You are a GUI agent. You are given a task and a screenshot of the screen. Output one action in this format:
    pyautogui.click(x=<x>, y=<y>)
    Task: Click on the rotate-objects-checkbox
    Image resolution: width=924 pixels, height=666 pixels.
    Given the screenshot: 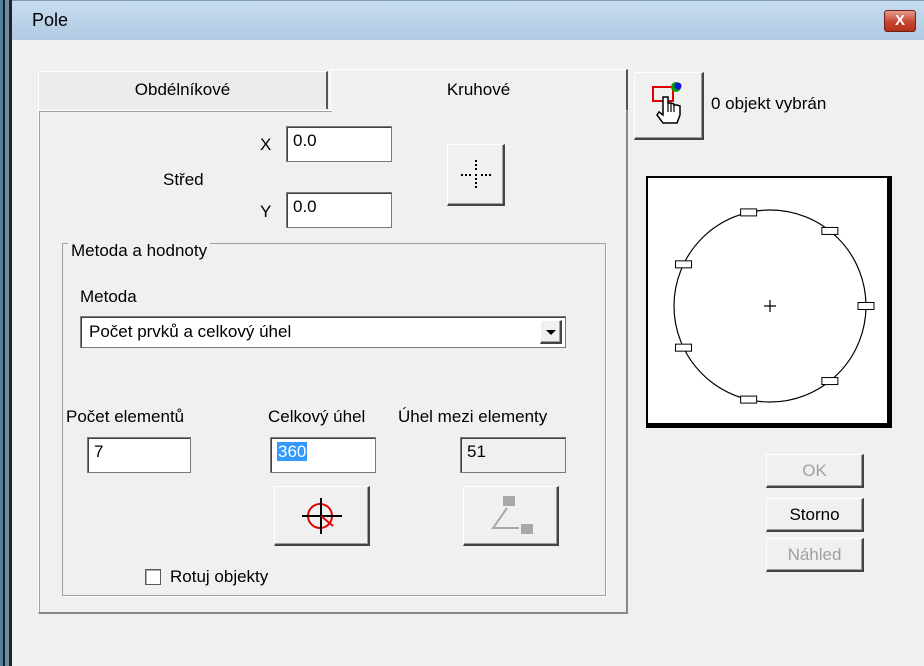 What is the action you would take?
    pyautogui.click(x=153, y=577)
    